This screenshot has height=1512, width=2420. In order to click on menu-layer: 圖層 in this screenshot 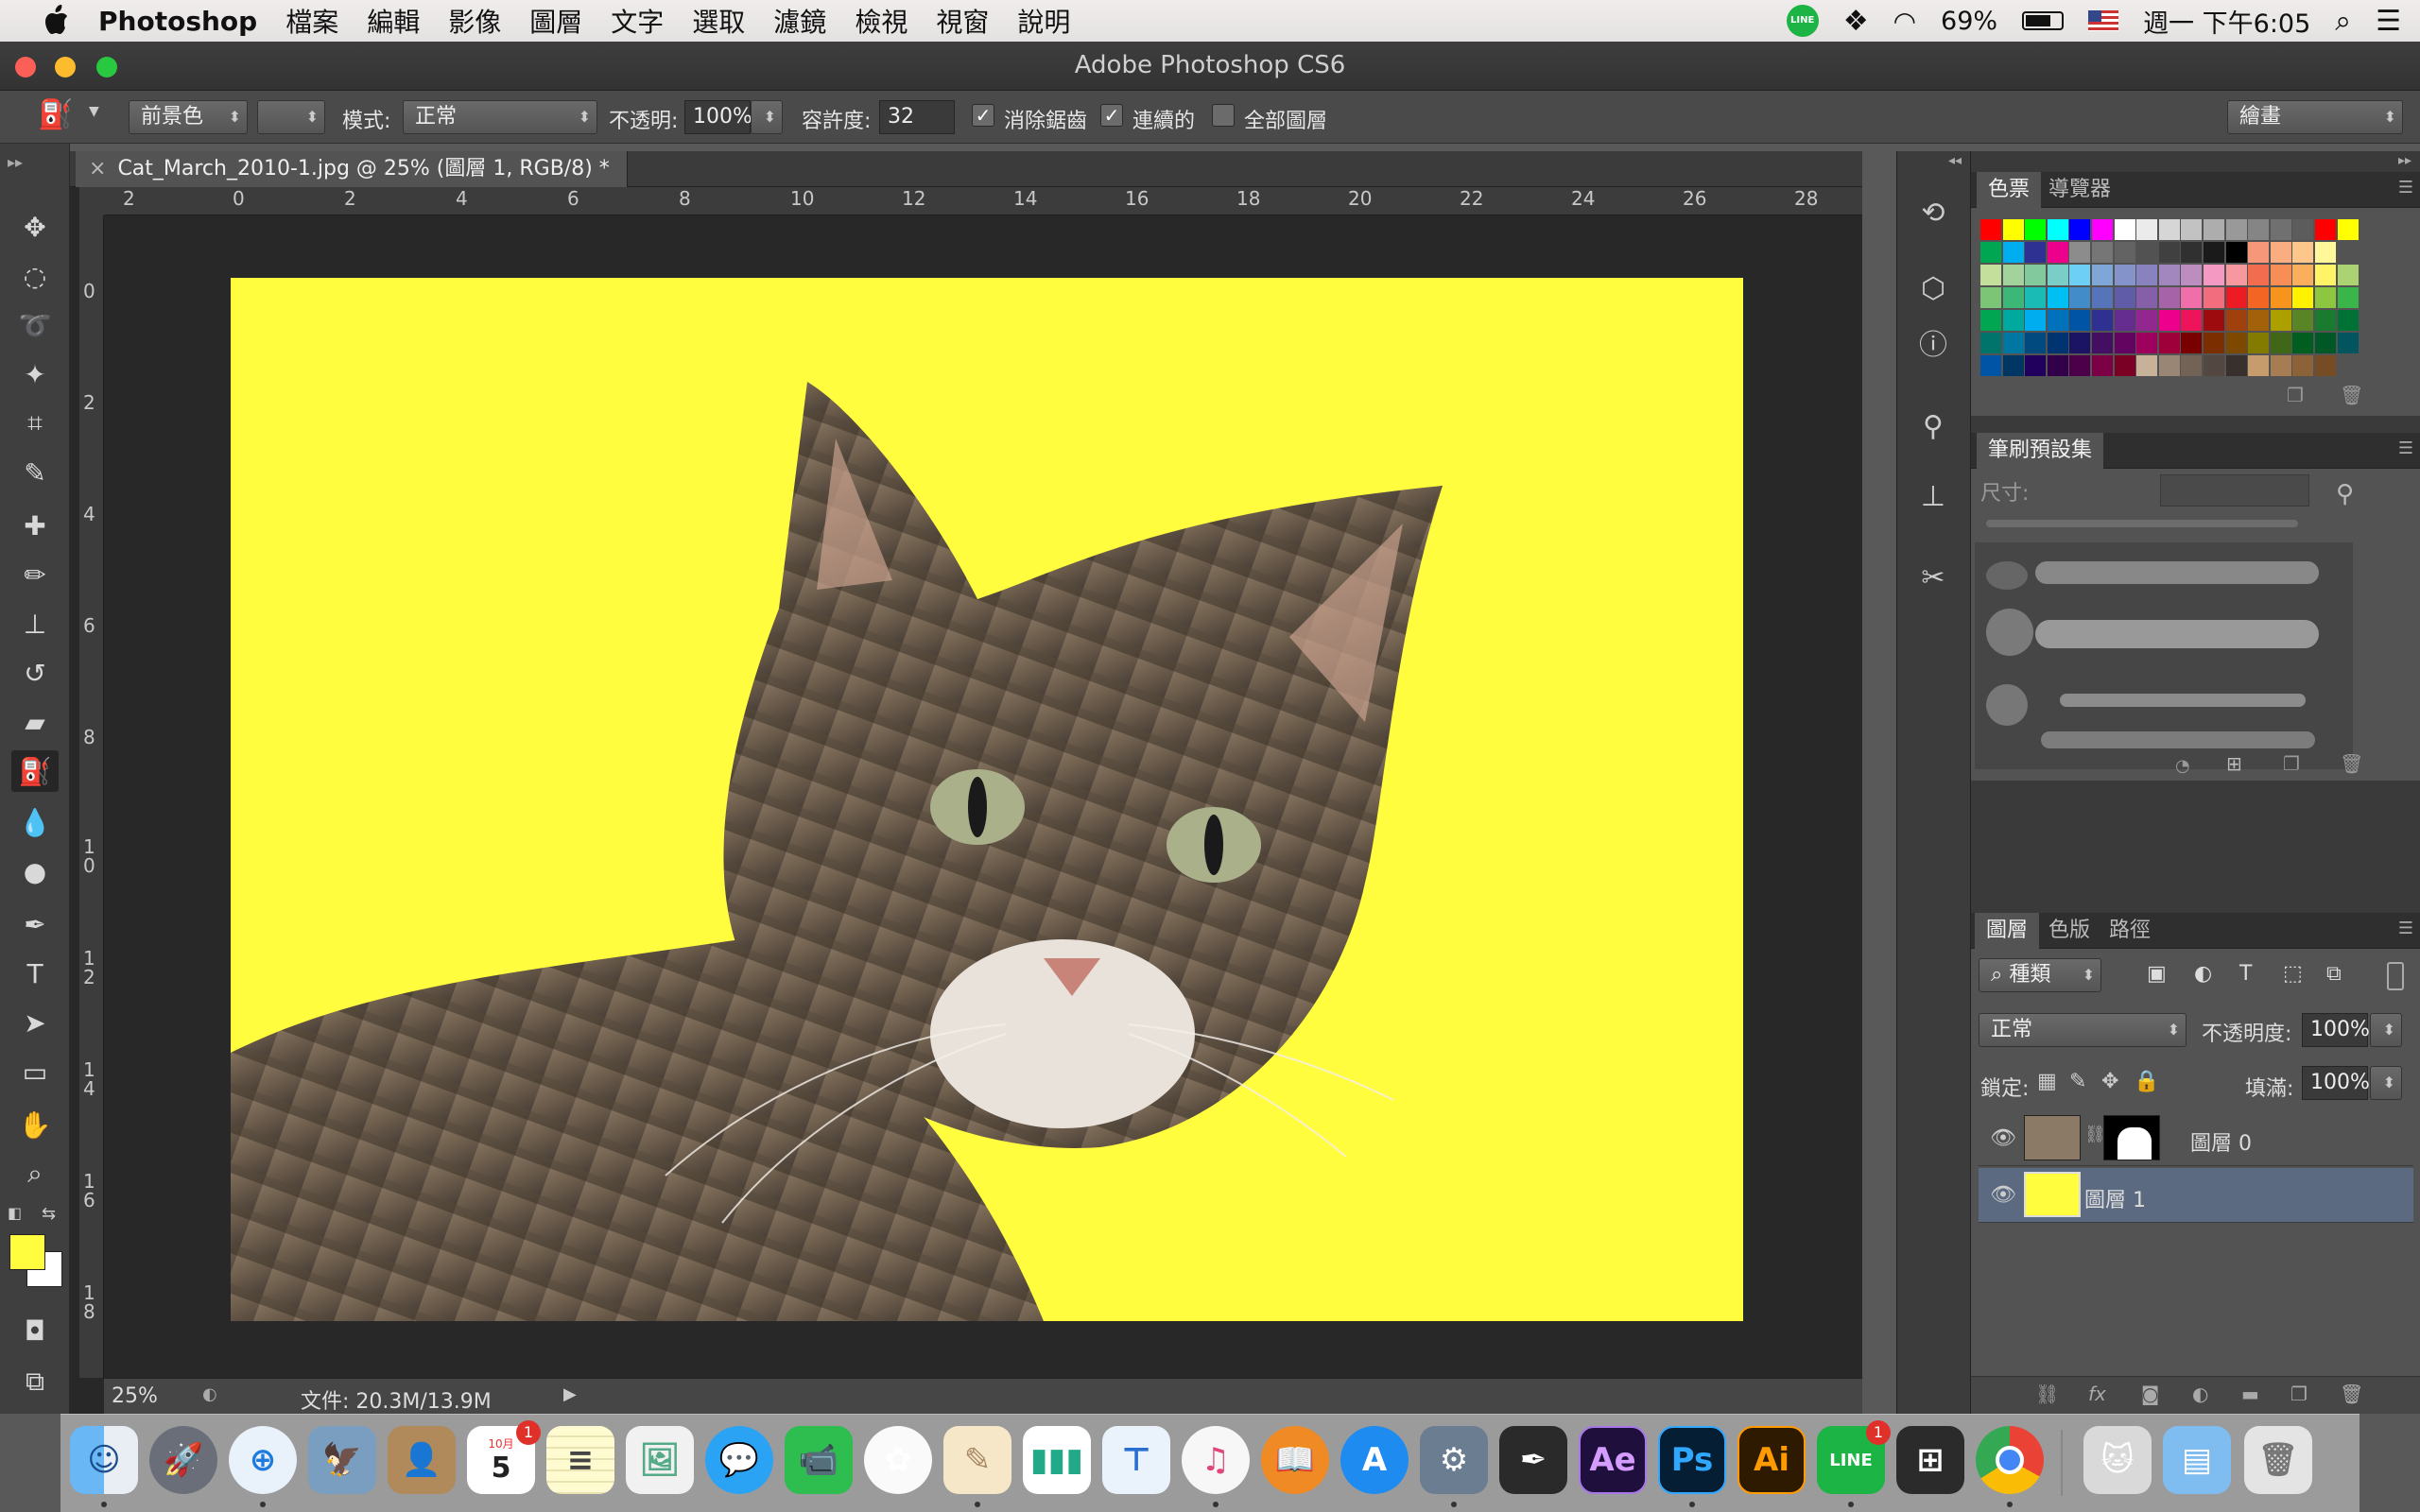, I will do `click(555, 21)`.